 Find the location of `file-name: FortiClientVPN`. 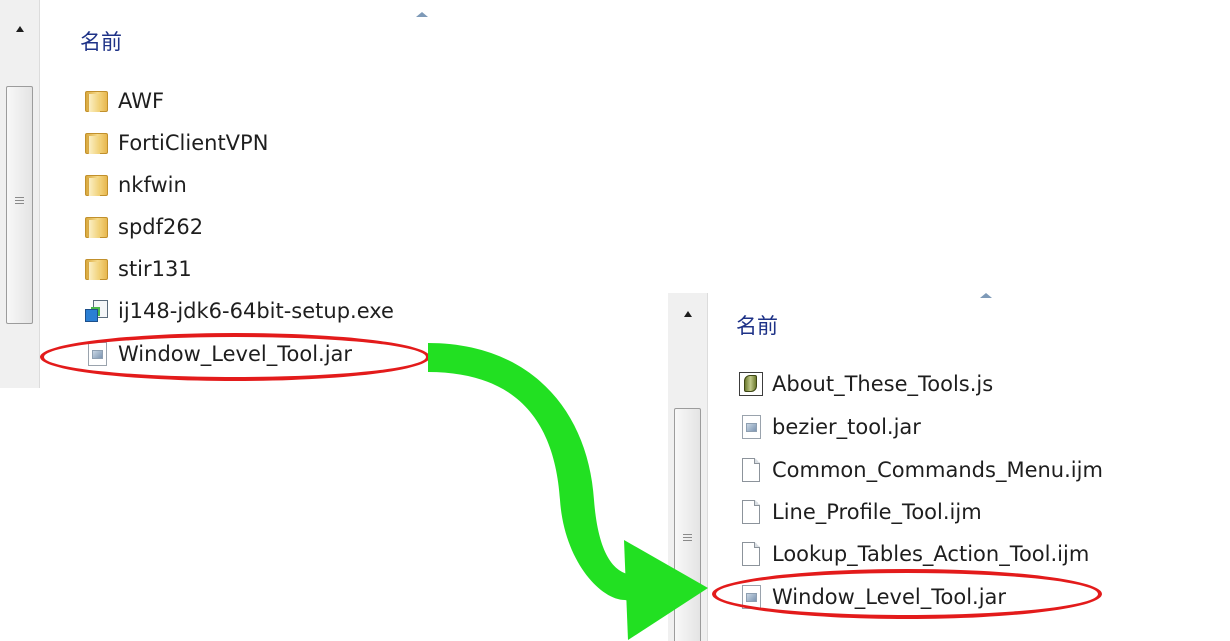

file-name: FortiClientVPN is located at coordinates (193, 143).